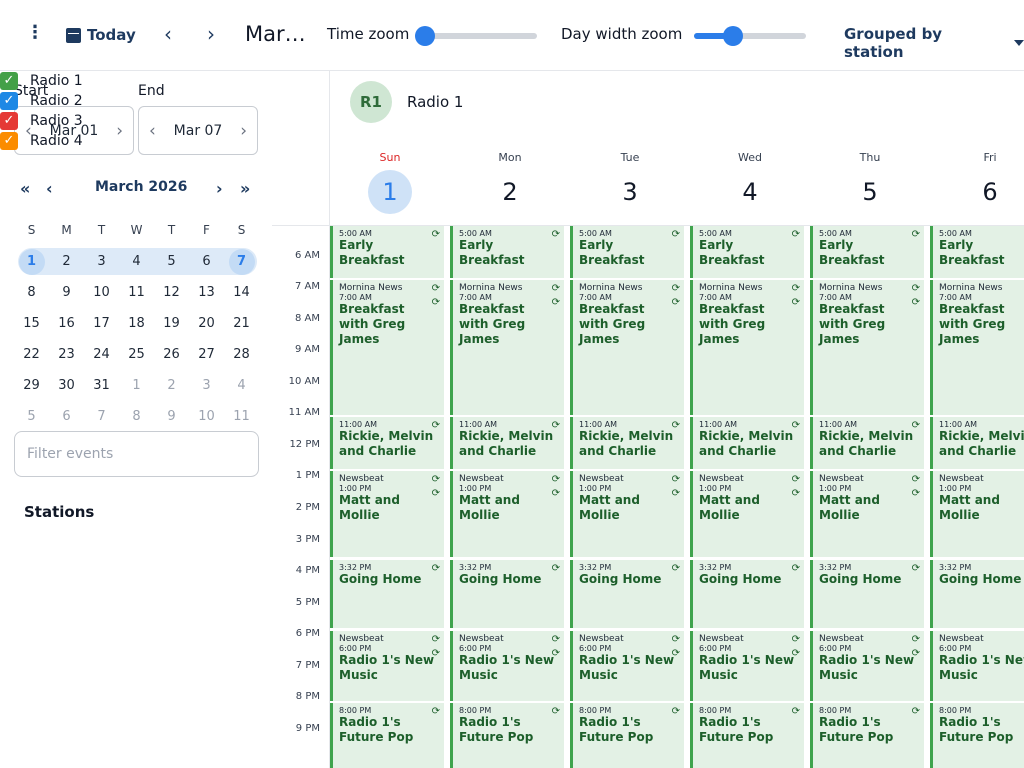  I want to click on time-zoom-thumb, so click(425, 36).